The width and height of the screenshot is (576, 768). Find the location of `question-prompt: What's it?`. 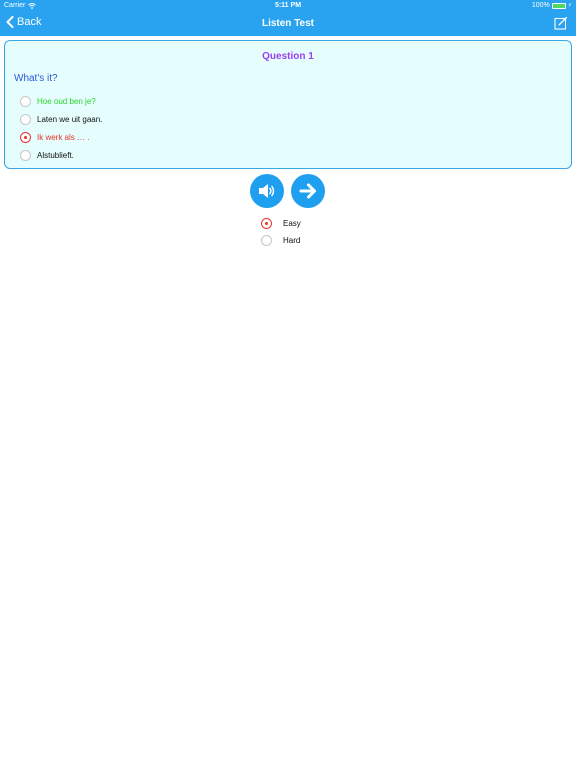

question-prompt: What's it? is located at coordinates (36, 78).